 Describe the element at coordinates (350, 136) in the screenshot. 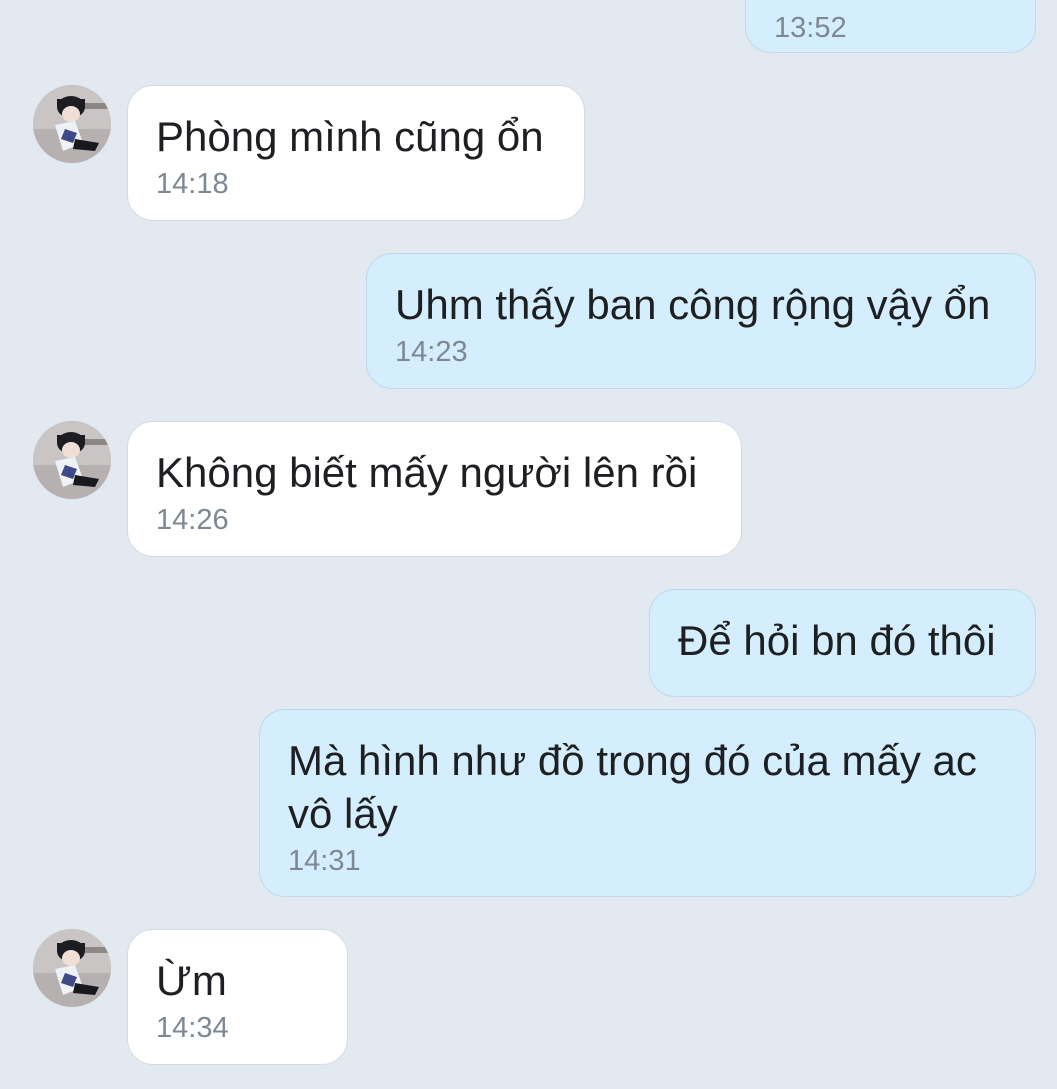

I see `message-text: Phòng mình cũng ổn` at that location.